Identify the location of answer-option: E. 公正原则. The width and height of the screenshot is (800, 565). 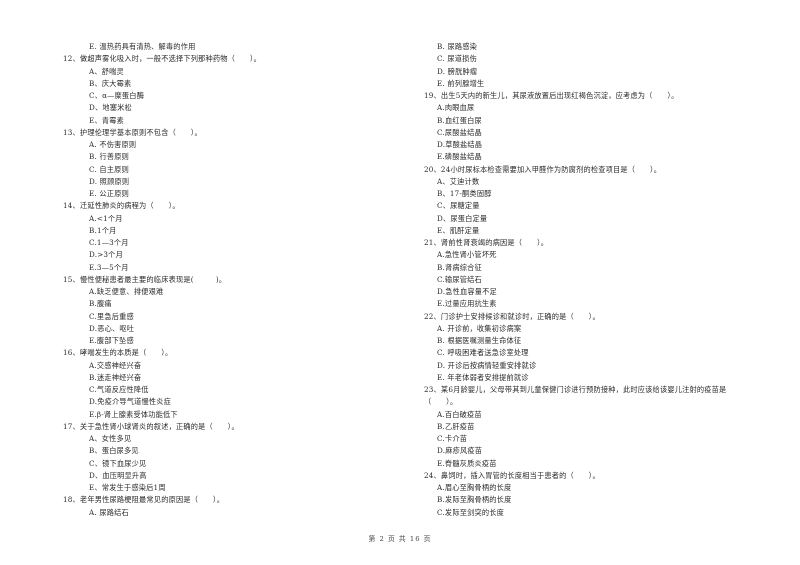
(109, 193).